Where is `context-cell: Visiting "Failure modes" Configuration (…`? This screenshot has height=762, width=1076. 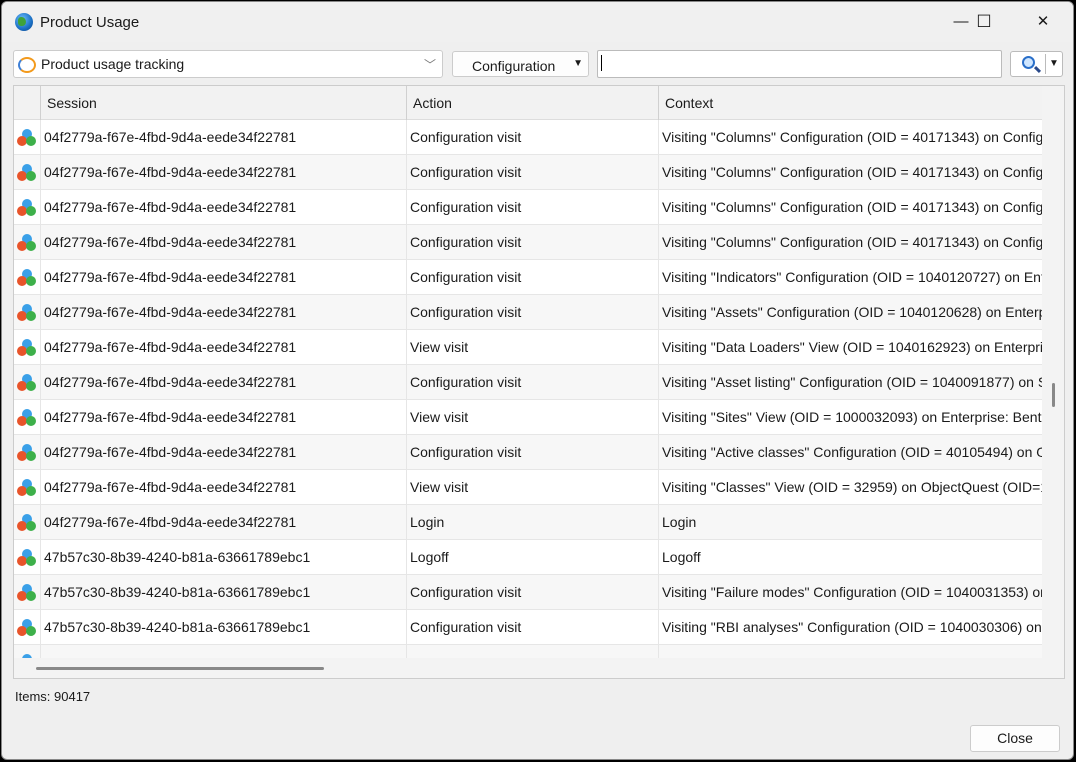
context-cell: Visiting "Failure modes" Configuration (… is located at coordinates (850, 592).